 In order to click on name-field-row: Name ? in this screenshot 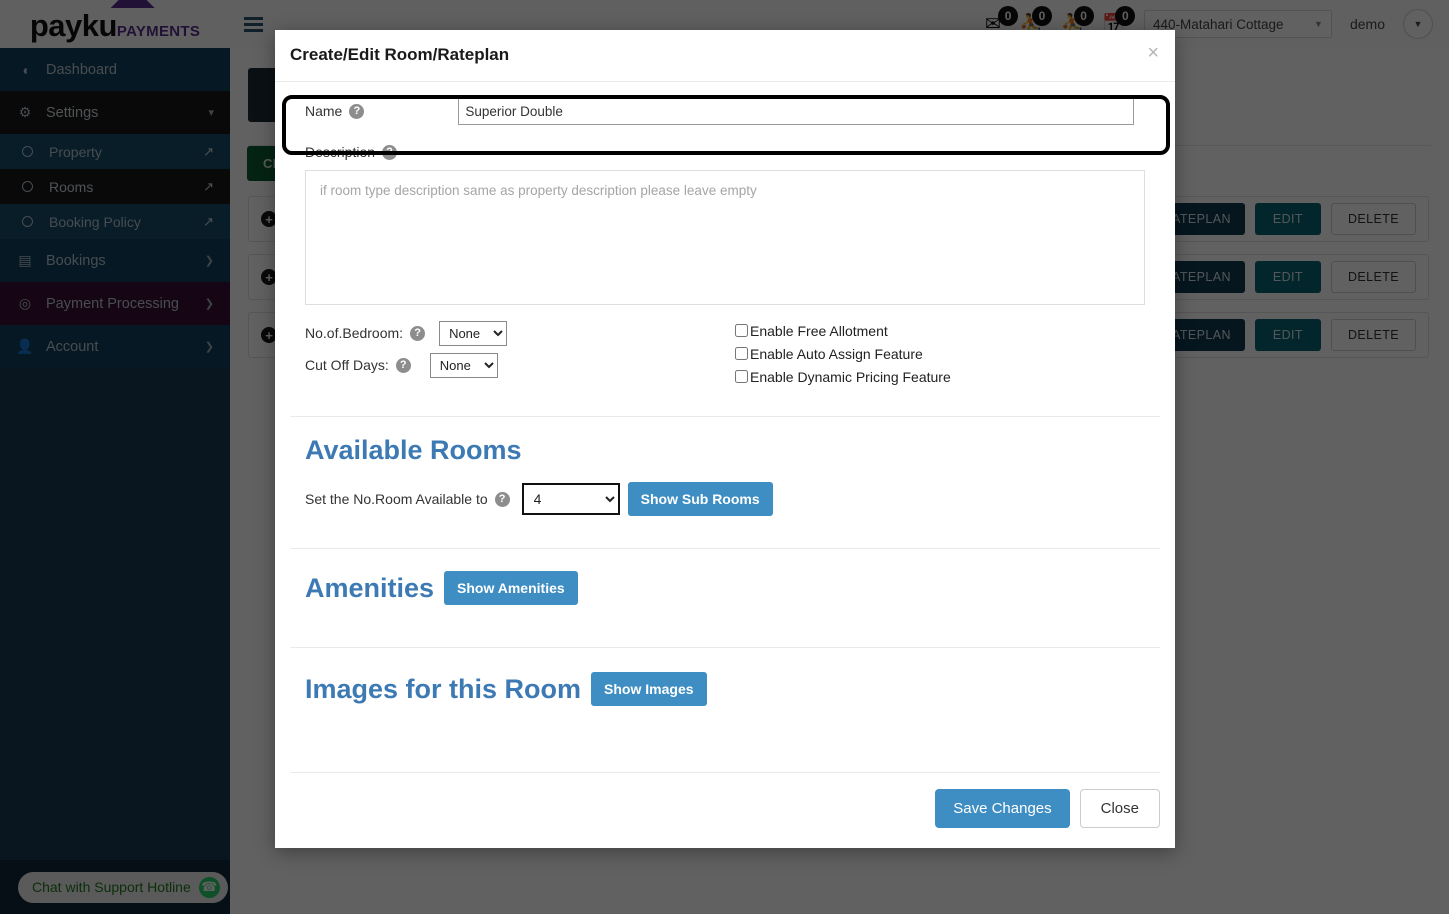, I will do `click(725, 111)`.